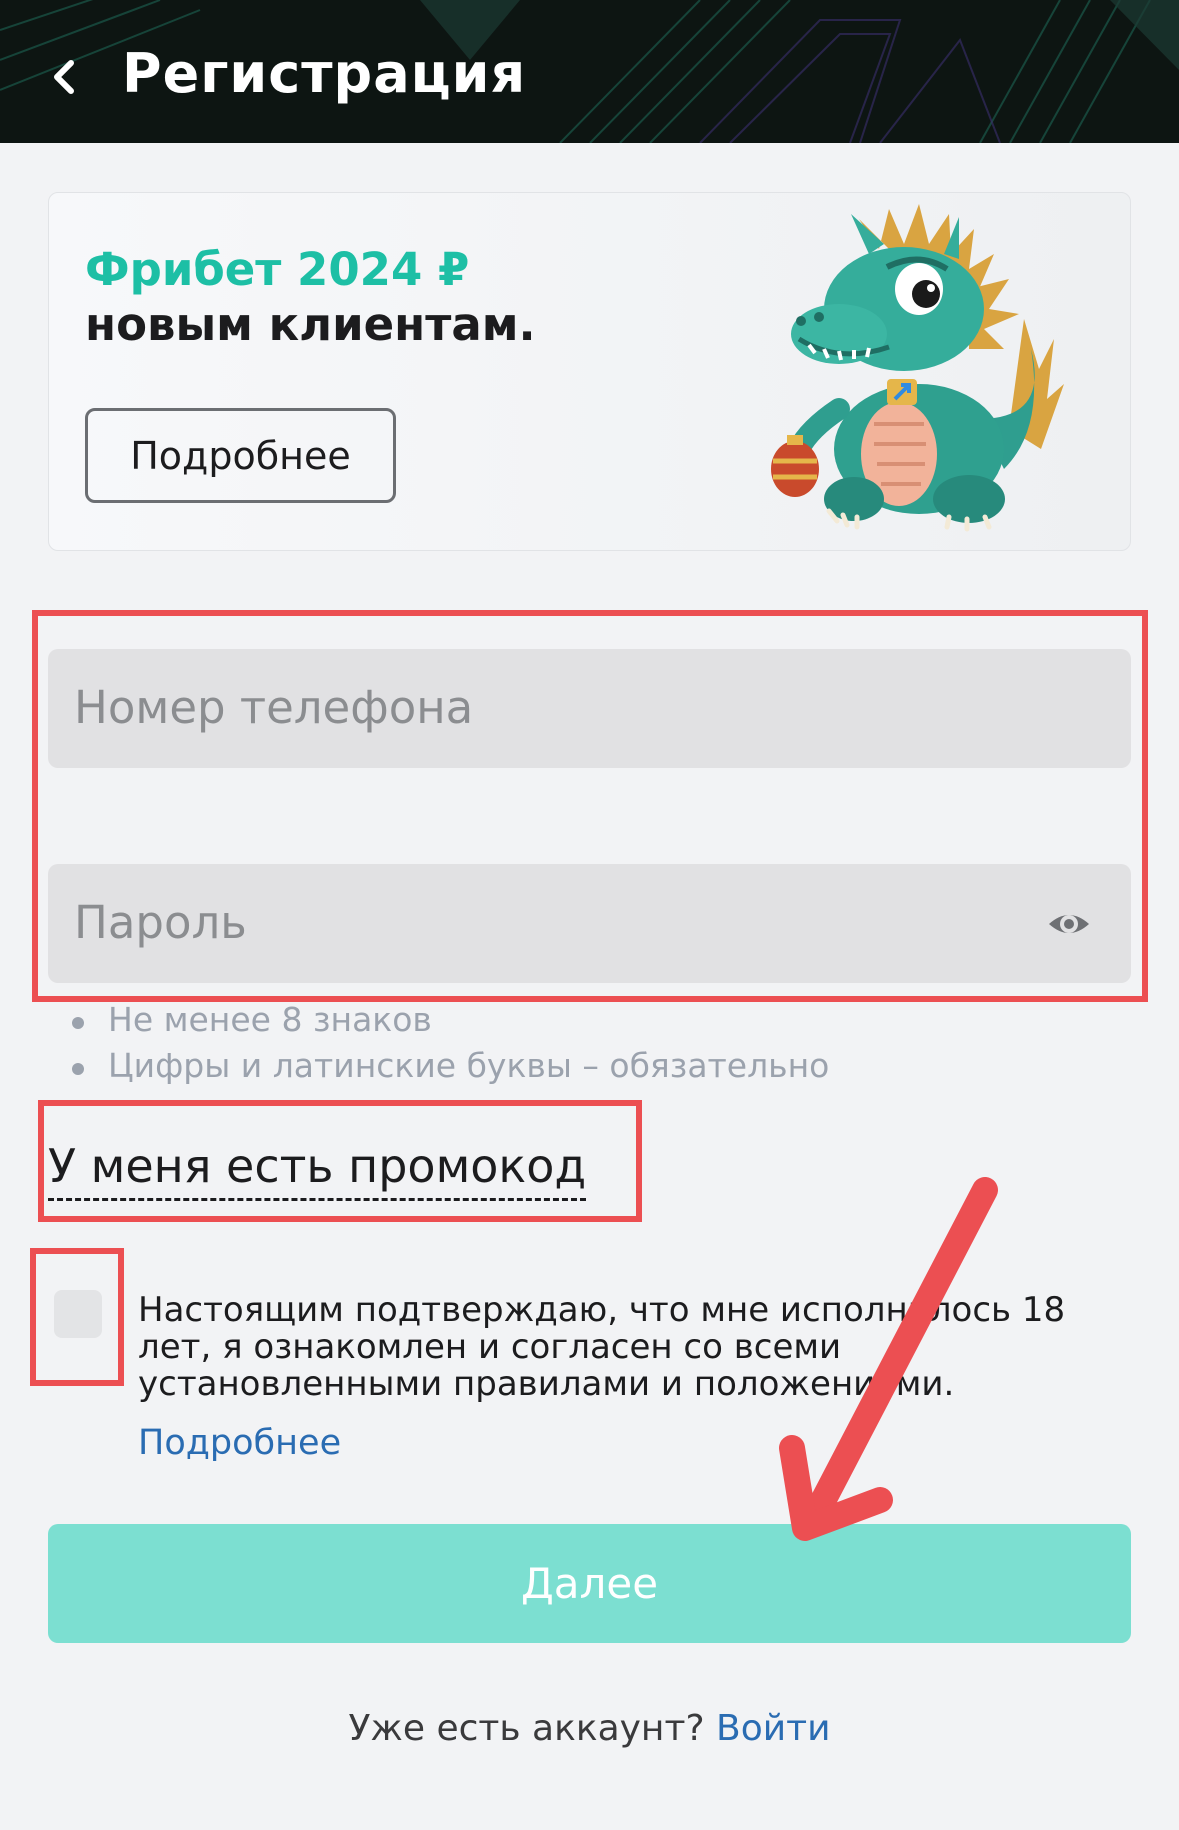  I want to click on promo-subtitle: новым клиентам., so click(310, 324).